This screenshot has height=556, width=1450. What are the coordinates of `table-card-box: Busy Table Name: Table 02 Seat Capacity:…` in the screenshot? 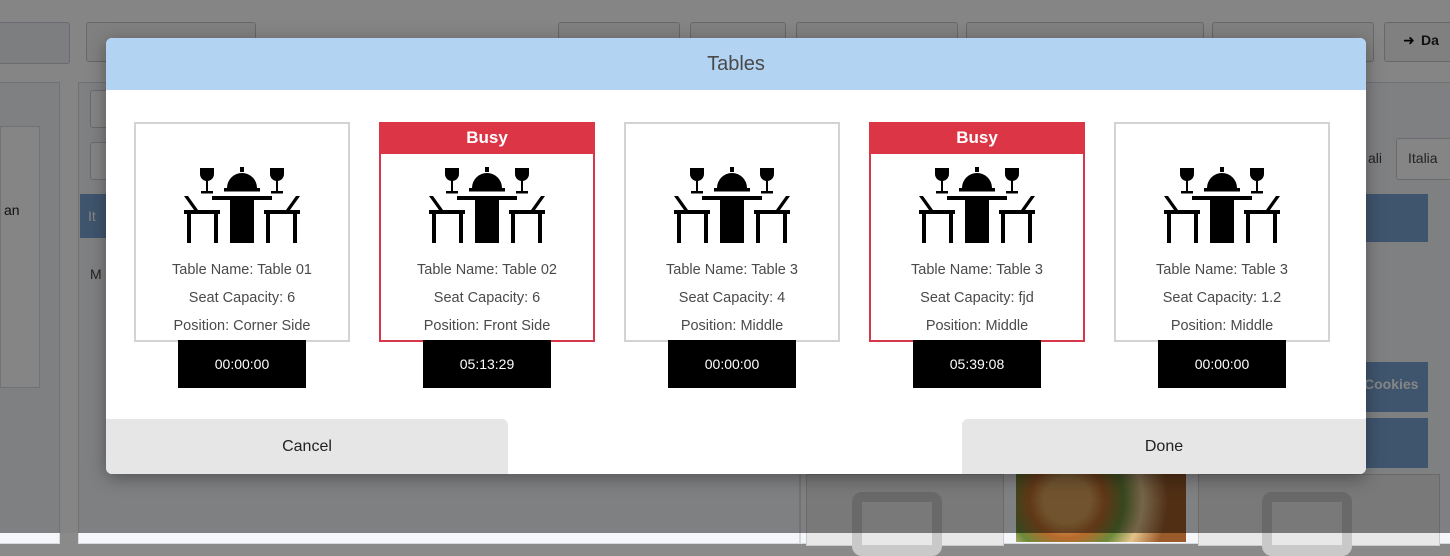 It's located at (487, 232).